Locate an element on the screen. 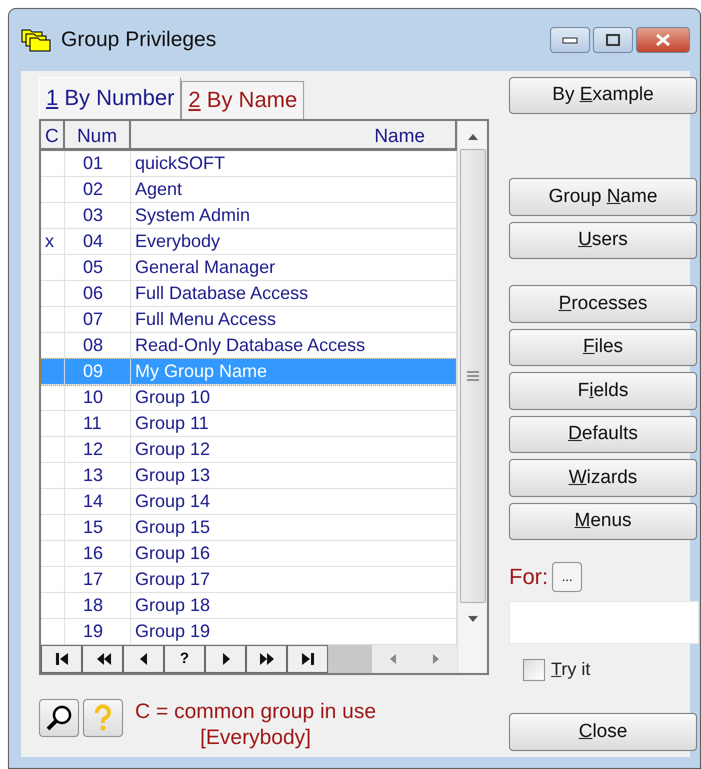 The image size is (701, 769). table-cell: 11 is located at coordinates (98, 423).